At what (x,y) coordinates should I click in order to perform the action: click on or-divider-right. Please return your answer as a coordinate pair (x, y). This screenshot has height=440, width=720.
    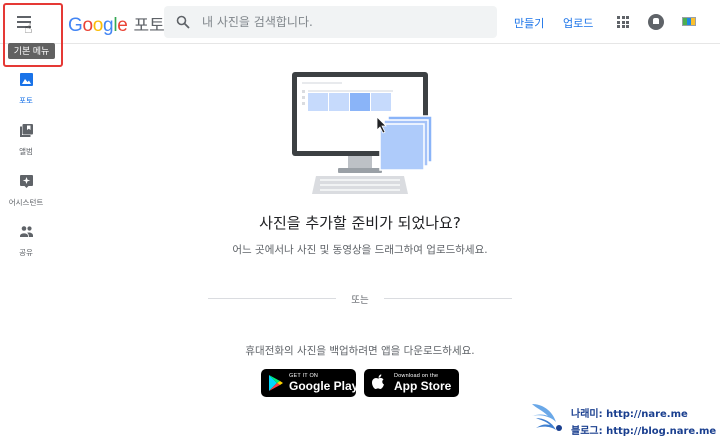
    Looking at the image, I should click on (448, 298).